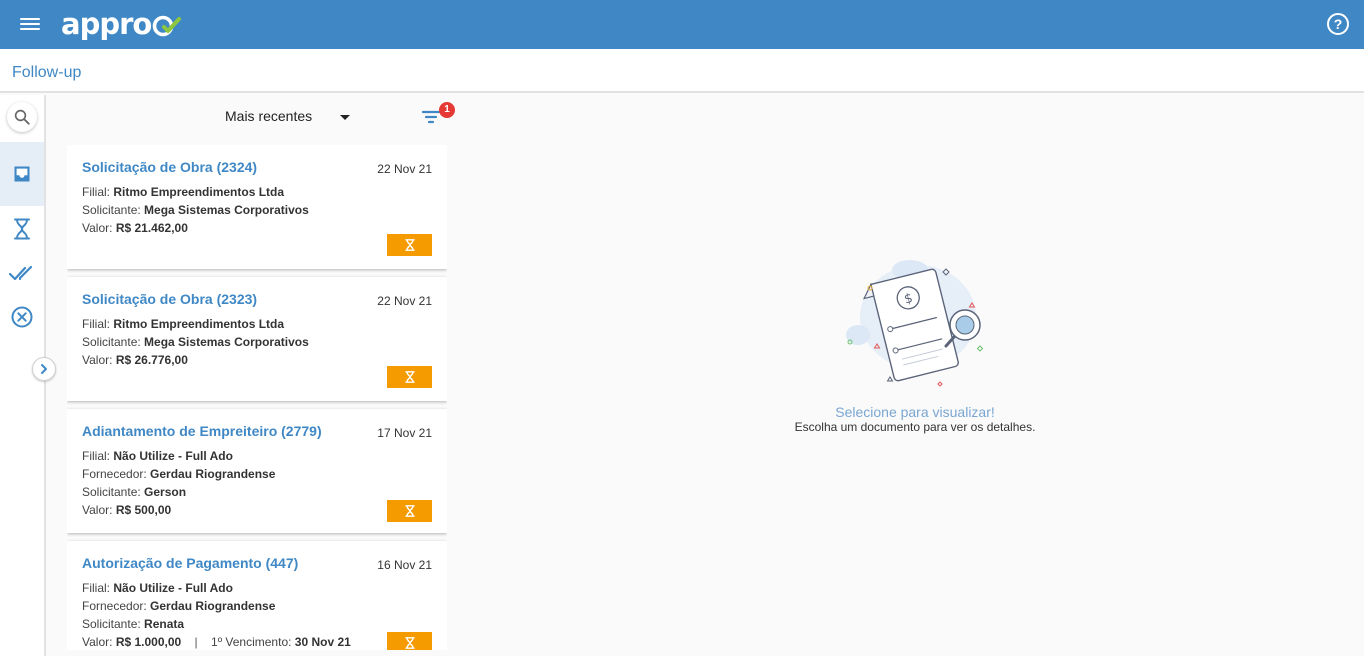  I want to click on field-value: R$ 21.462,00, so click(151, 228).